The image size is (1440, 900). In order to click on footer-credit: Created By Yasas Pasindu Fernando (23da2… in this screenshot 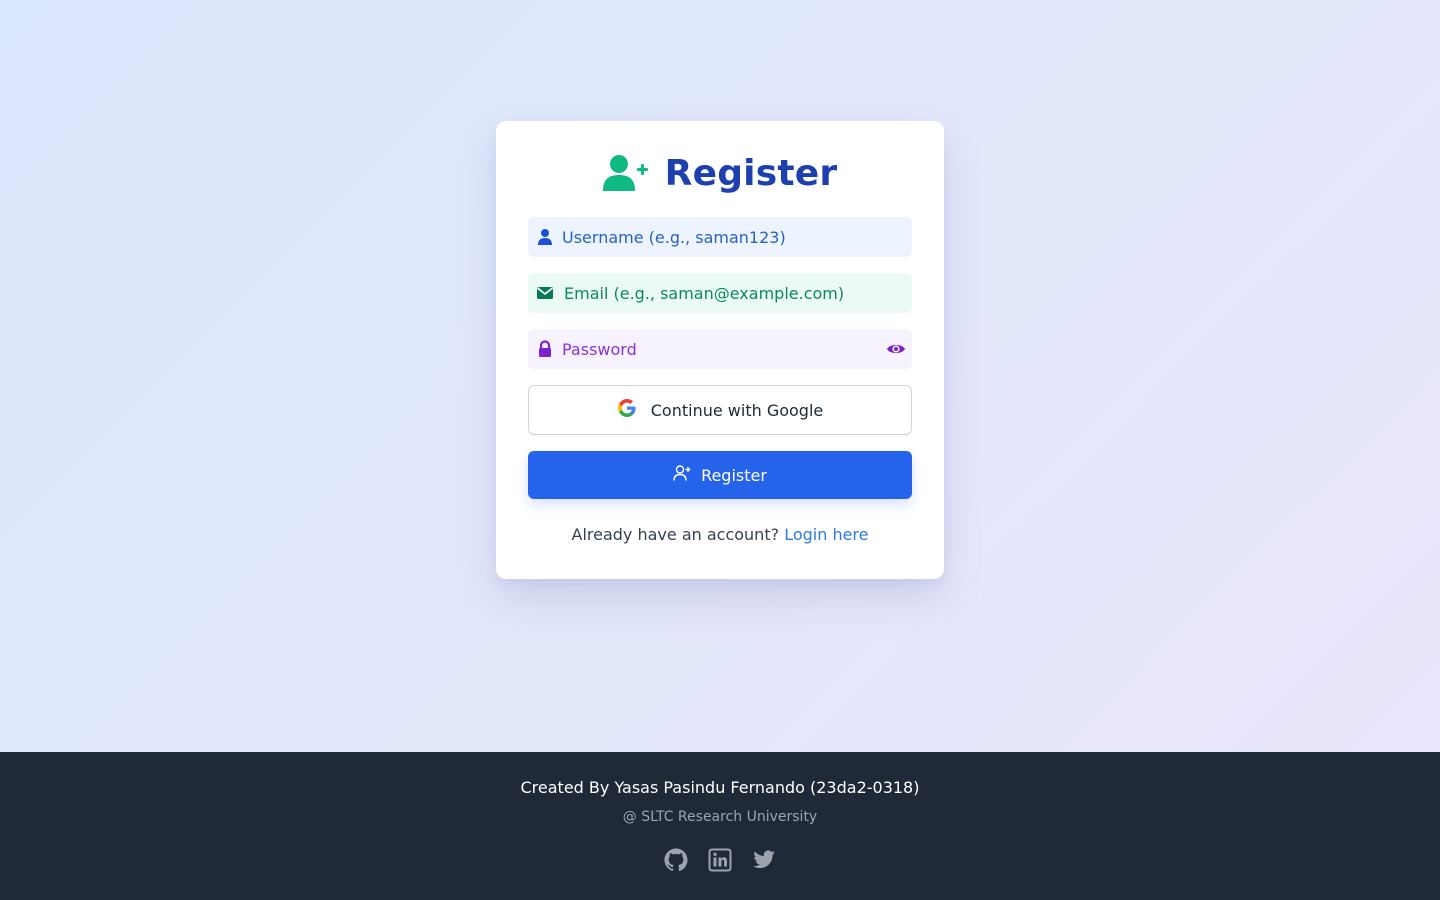, I will do `click(720, 787)`.